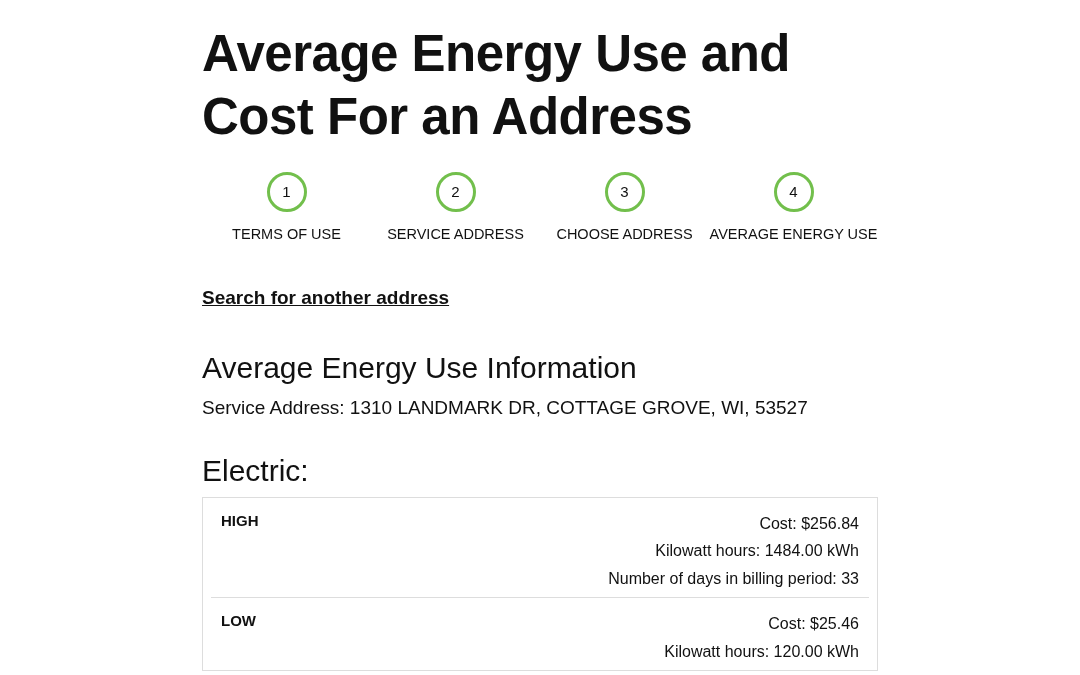 This screenshot has height=675, width=1080. Describe the element at coordinates (240, 520) in the screenshot. I see `usage-level-label: HIGH` at that location.